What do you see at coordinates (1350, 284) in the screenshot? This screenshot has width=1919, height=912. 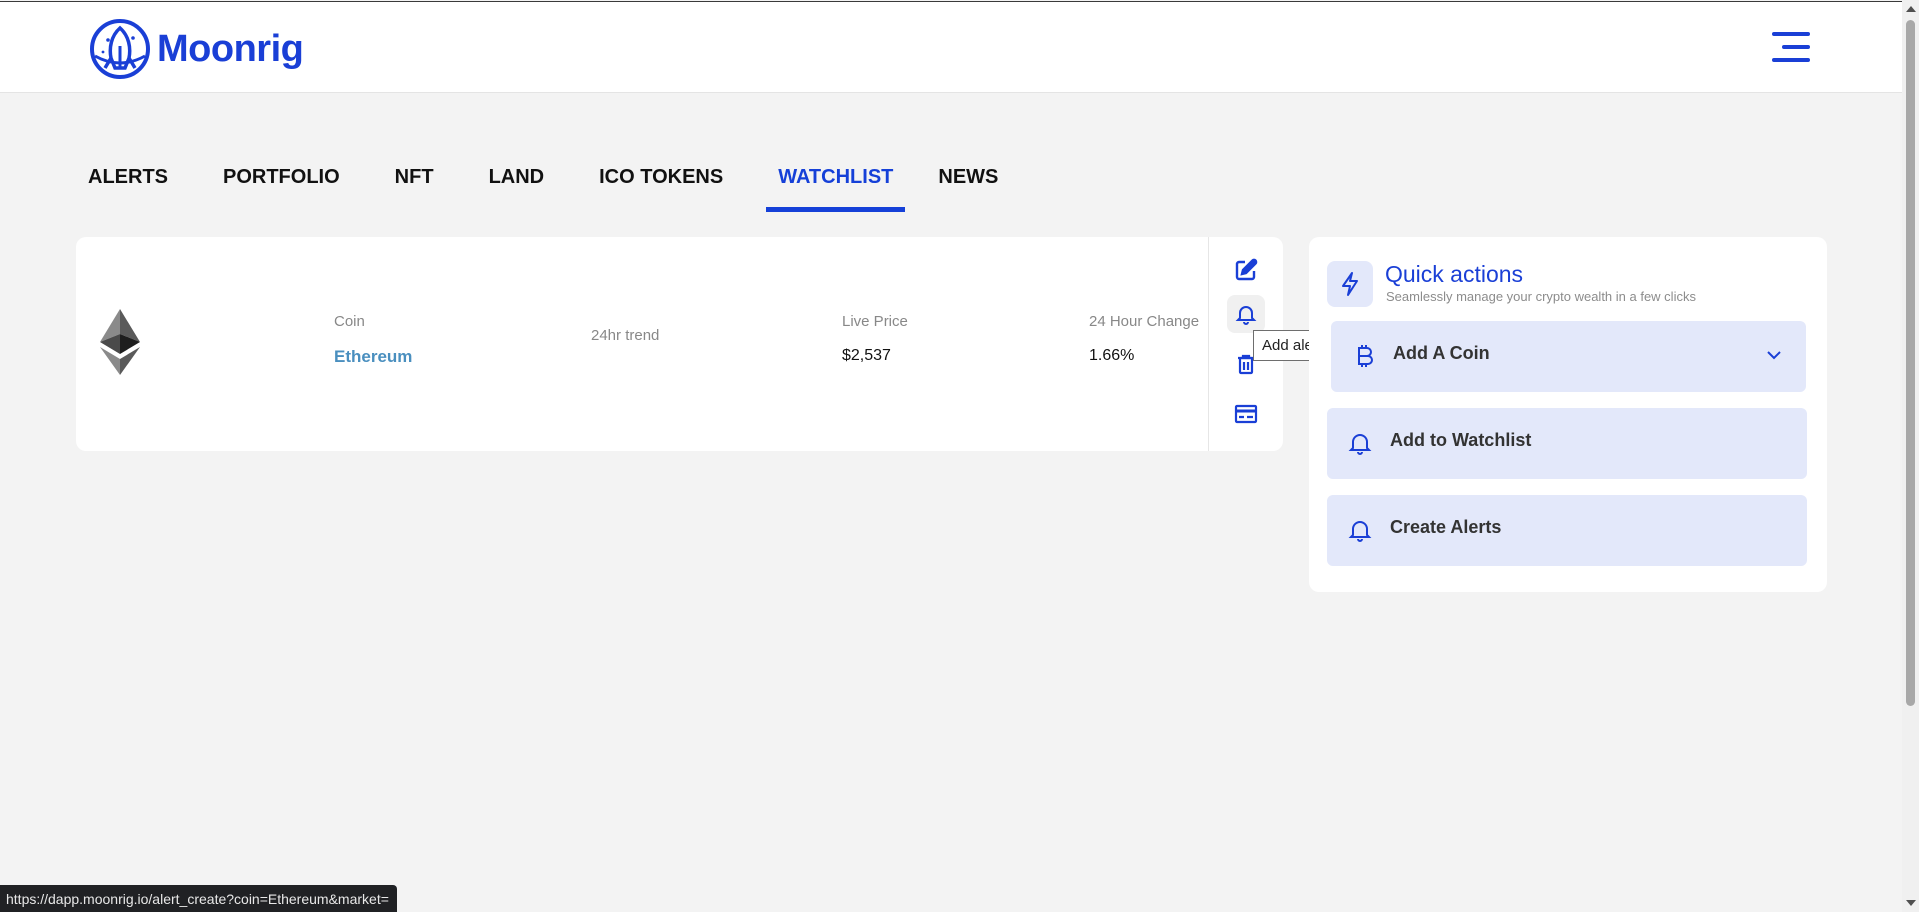 I see `lightning-icon` at bounding box center [1350, 284].